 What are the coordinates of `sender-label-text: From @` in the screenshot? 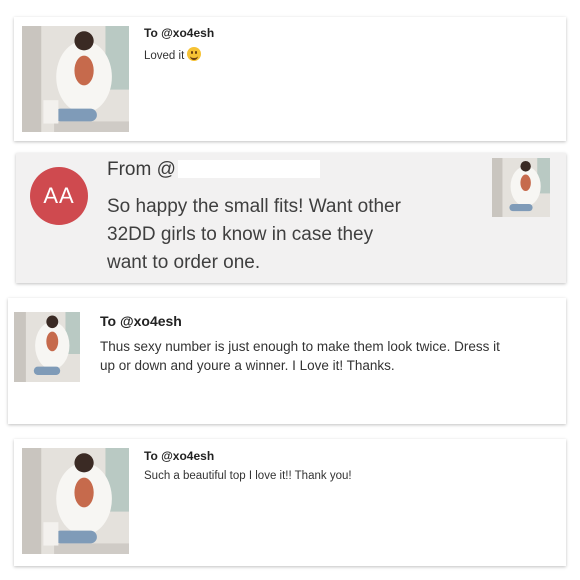 It's located at (141, 169).